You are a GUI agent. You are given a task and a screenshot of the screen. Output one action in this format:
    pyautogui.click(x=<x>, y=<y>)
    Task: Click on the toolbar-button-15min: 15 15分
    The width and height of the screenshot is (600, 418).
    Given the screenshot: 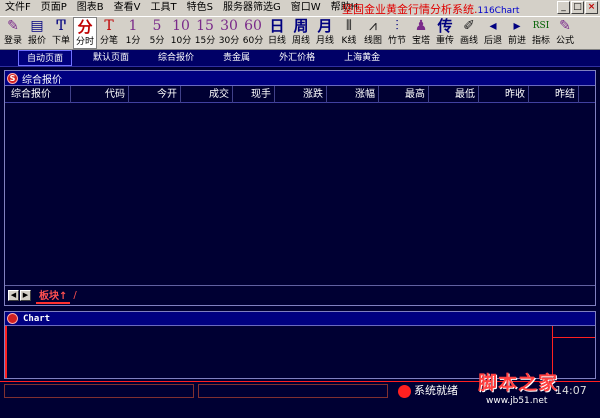 What is the action you would take?
    pyautogui.click(x=205, y=33)
    